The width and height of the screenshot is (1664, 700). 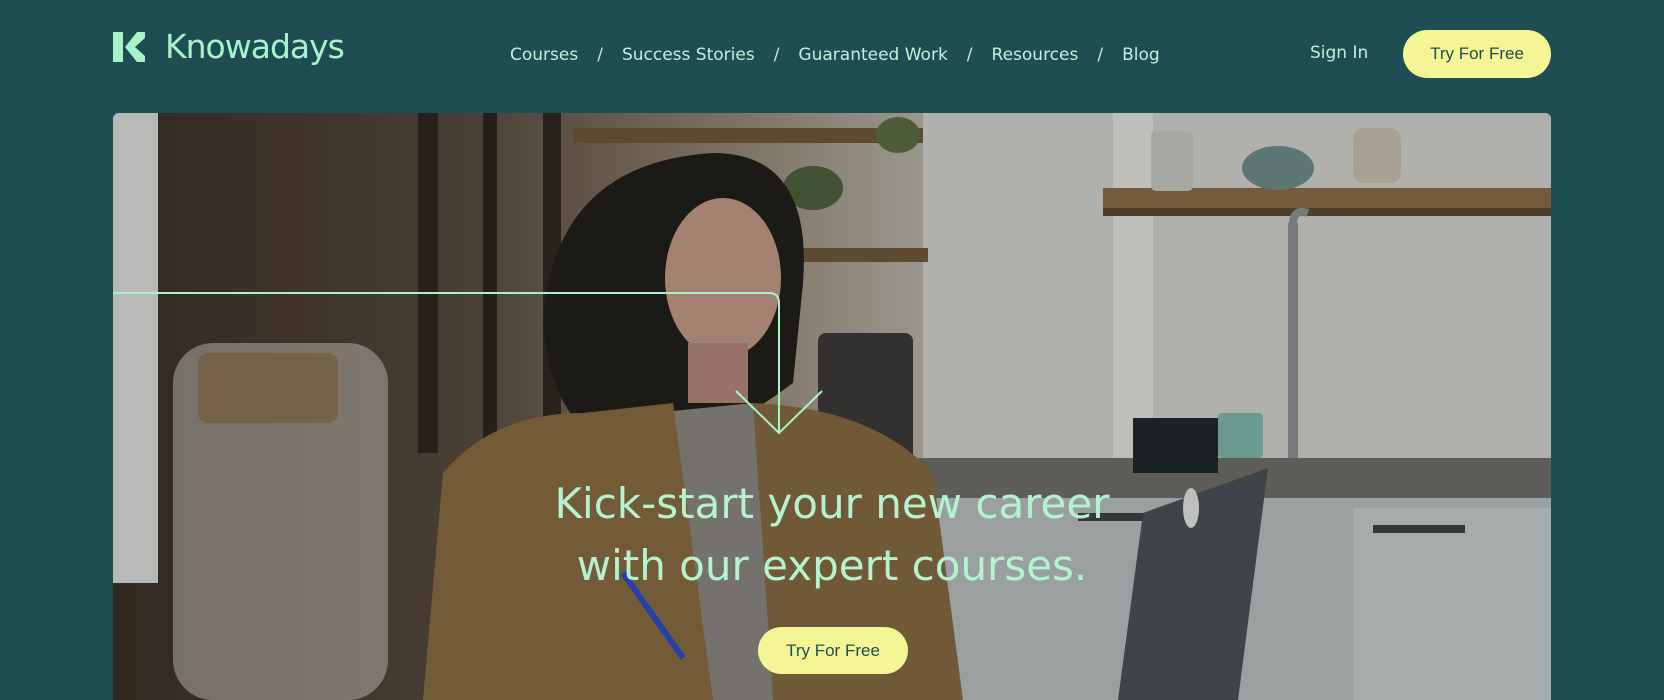 What do you see at coordinates (832, 565) in the screenshot?
I see `hero-headline-line-2: with our expert courses.` at bounding box center [832, 565].